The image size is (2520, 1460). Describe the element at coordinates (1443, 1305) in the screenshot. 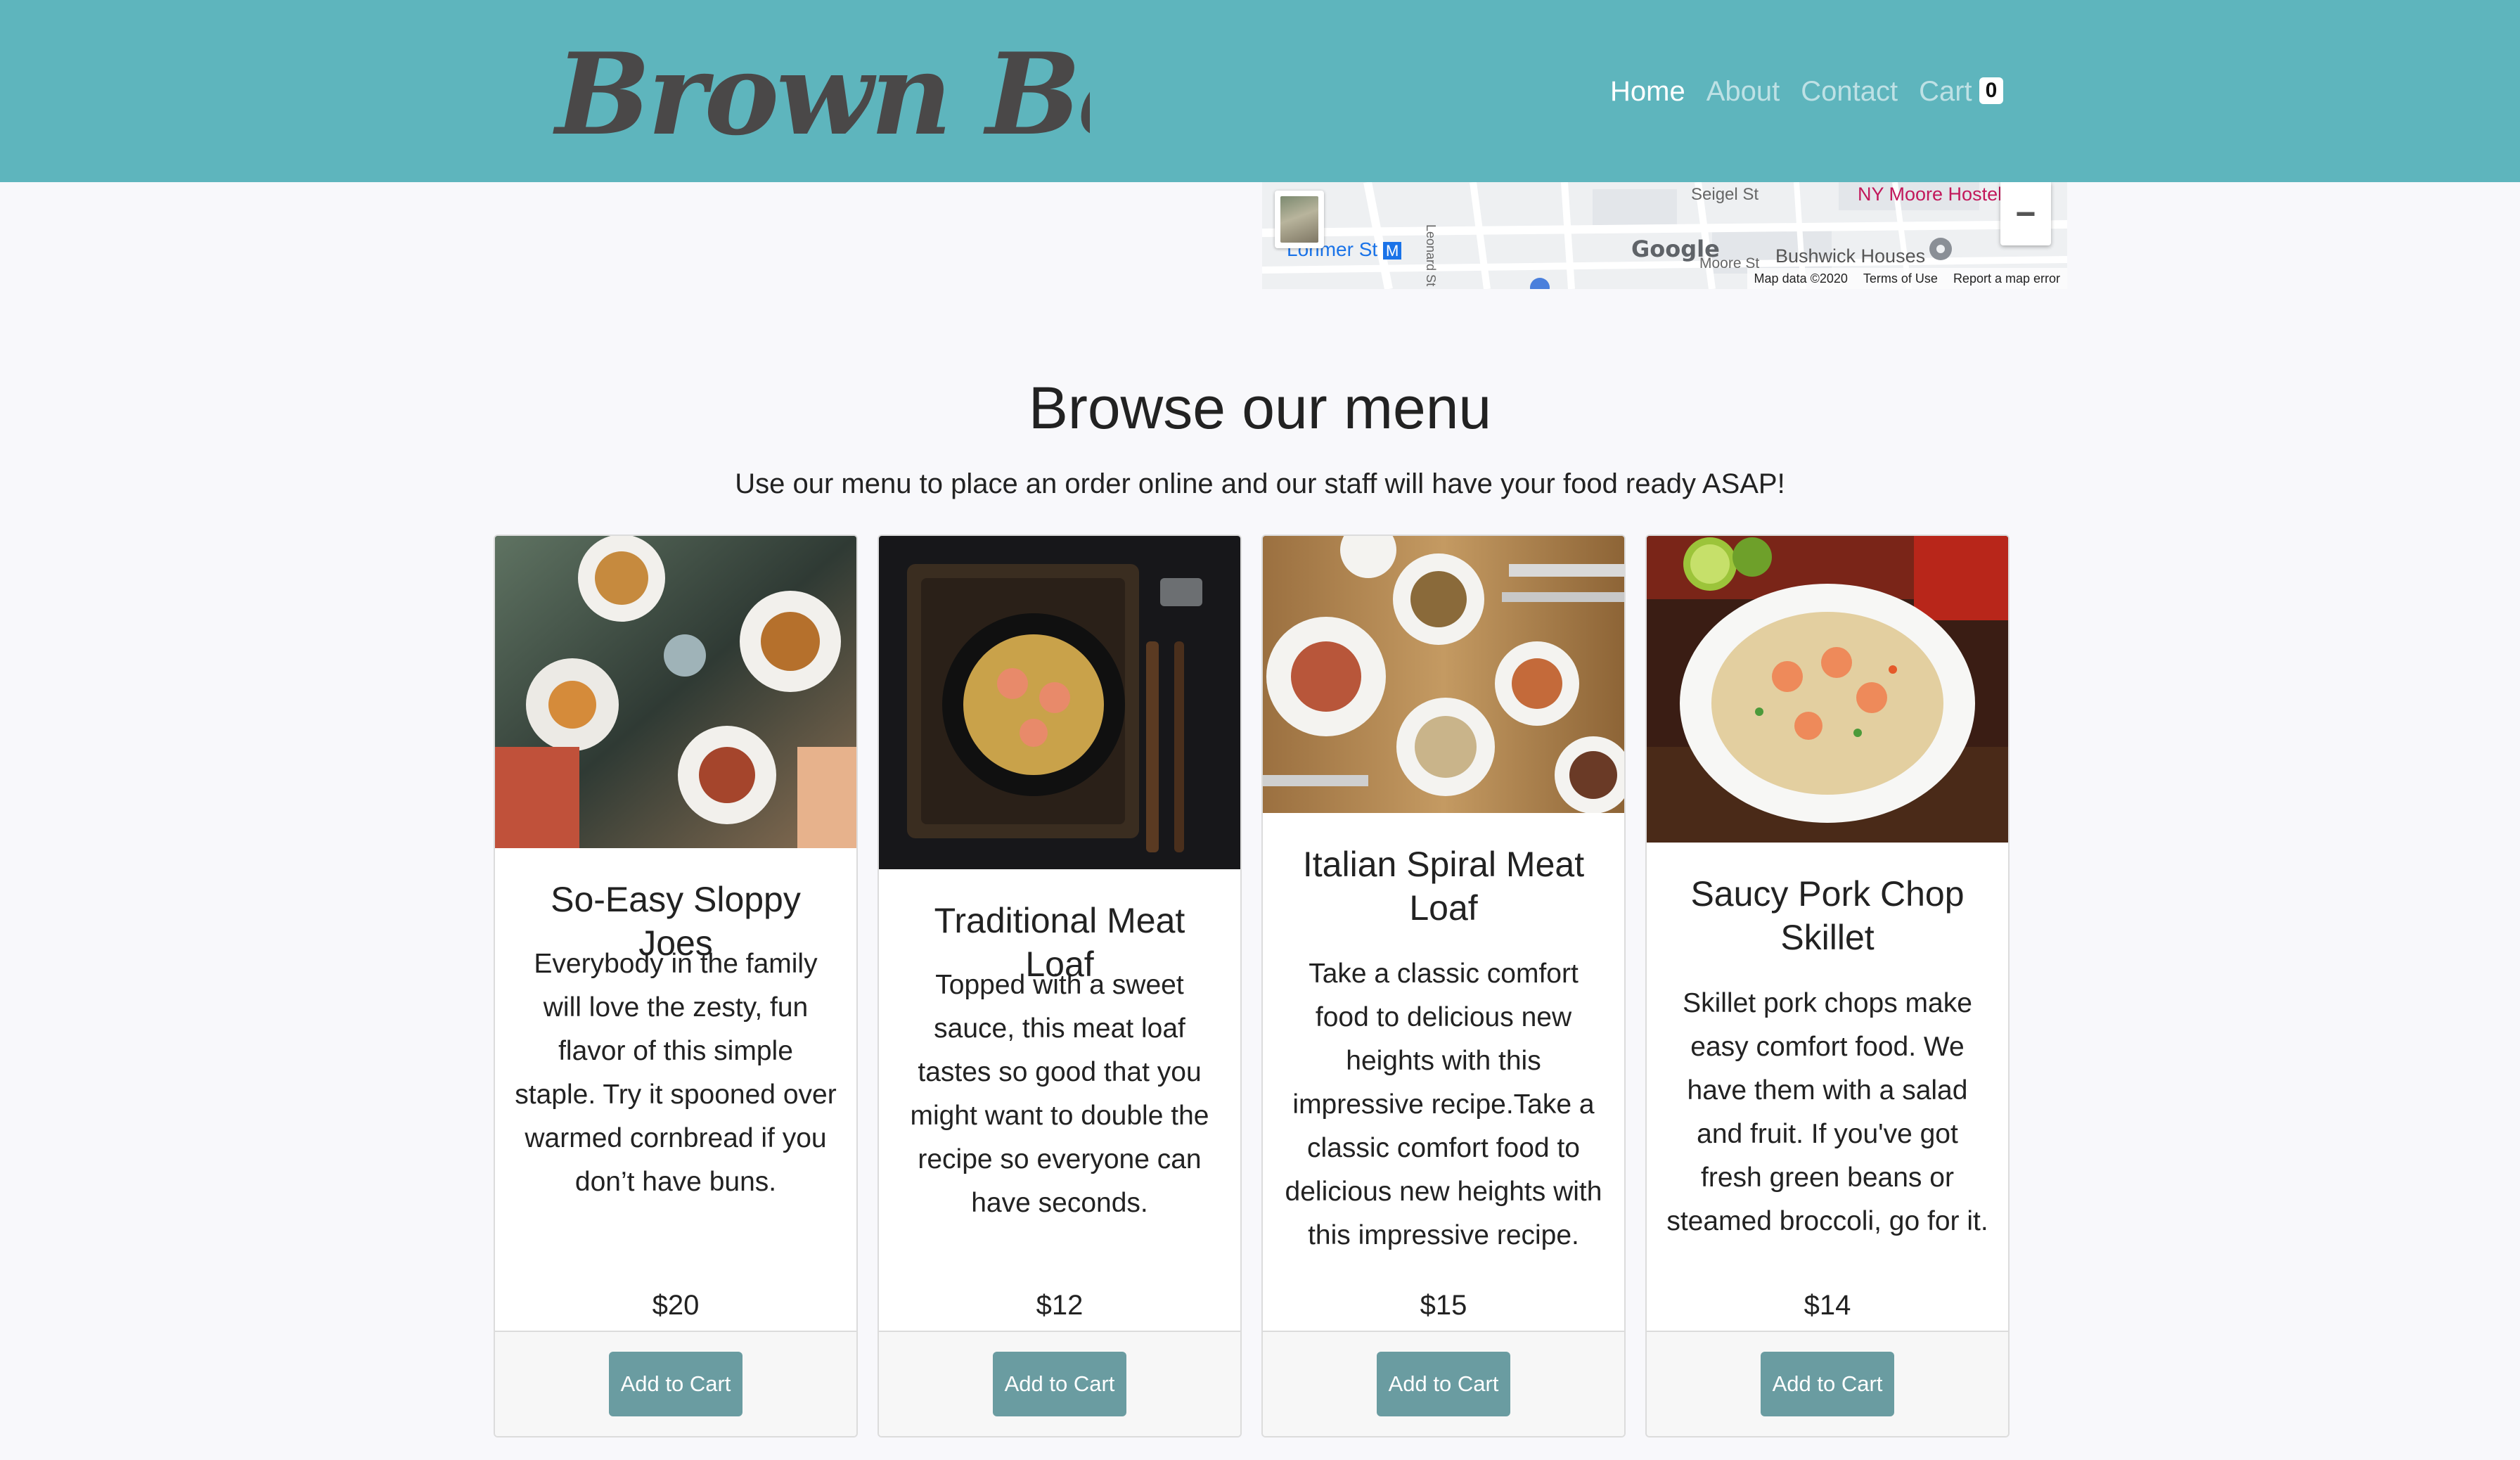

I see `menu-item-price: $15` at that location.